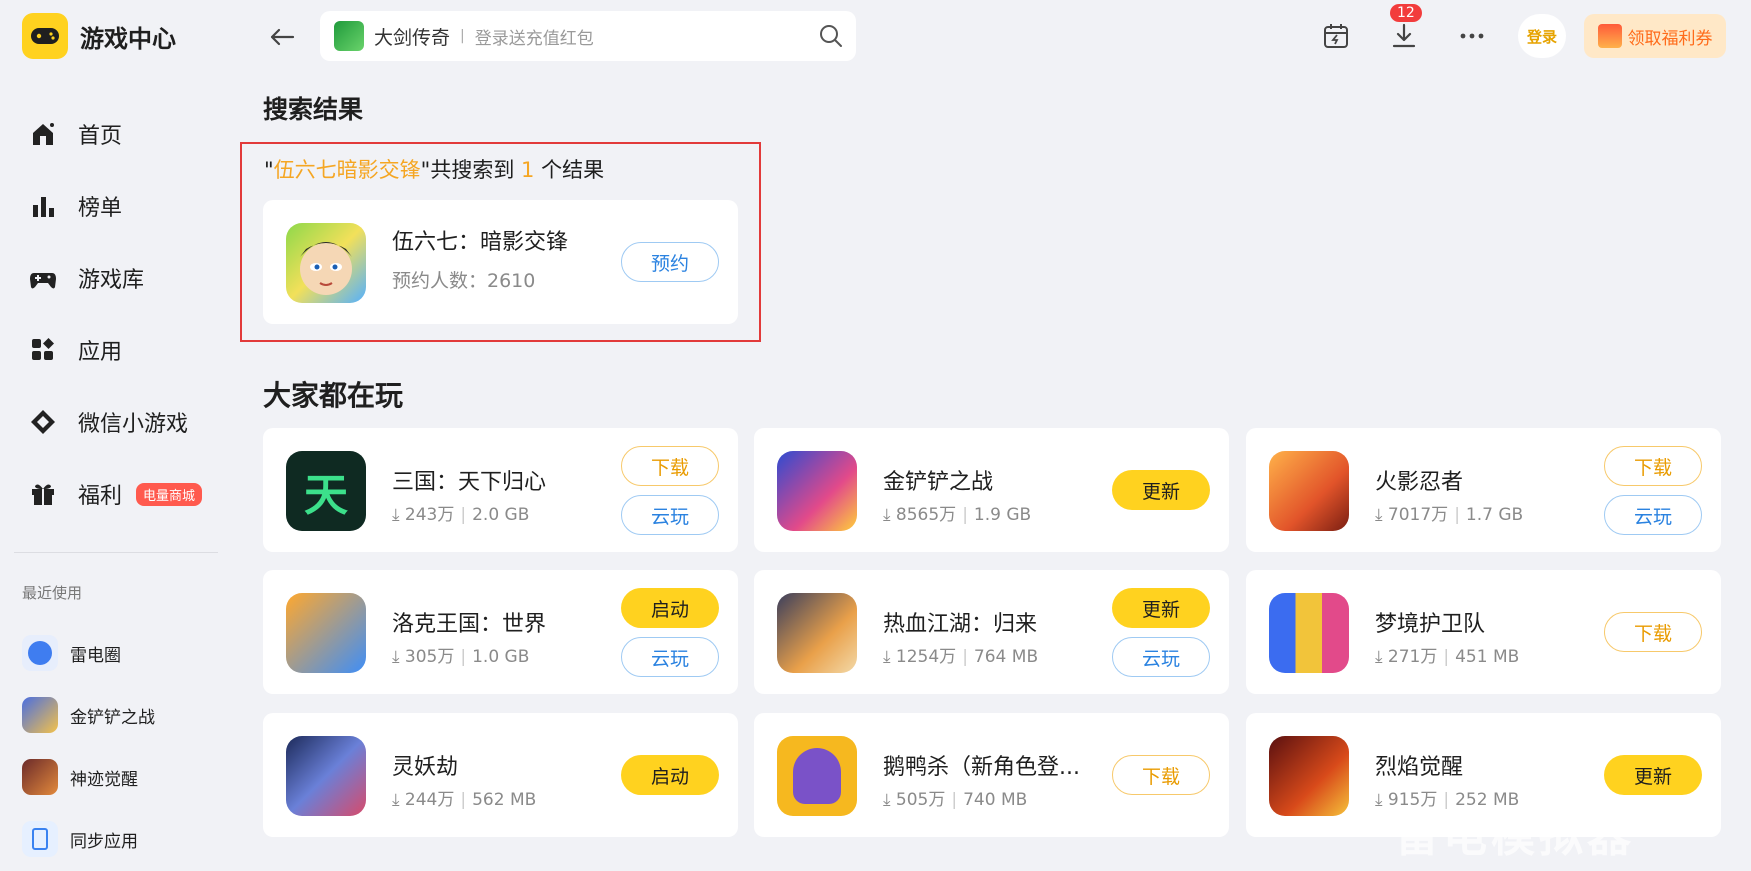  Describe the element at coordinates (412, 37) in the screenshot. I see `search-query: 大剑传奇` at that location.